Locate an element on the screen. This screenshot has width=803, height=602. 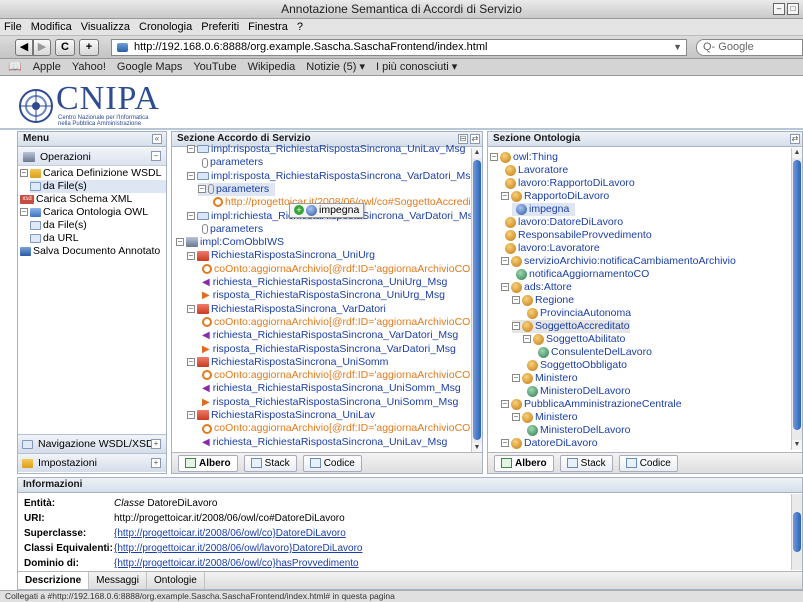
tree-node: – impl:ComObbIWS is located at coordinates (230, 242).